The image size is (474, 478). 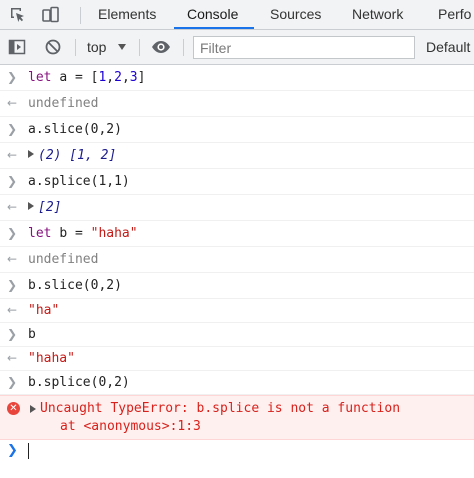 What do you see at coordinates (127, 14) in the screenshot?
I see `tab-elements: Elements` at bounding box center [127, 14].